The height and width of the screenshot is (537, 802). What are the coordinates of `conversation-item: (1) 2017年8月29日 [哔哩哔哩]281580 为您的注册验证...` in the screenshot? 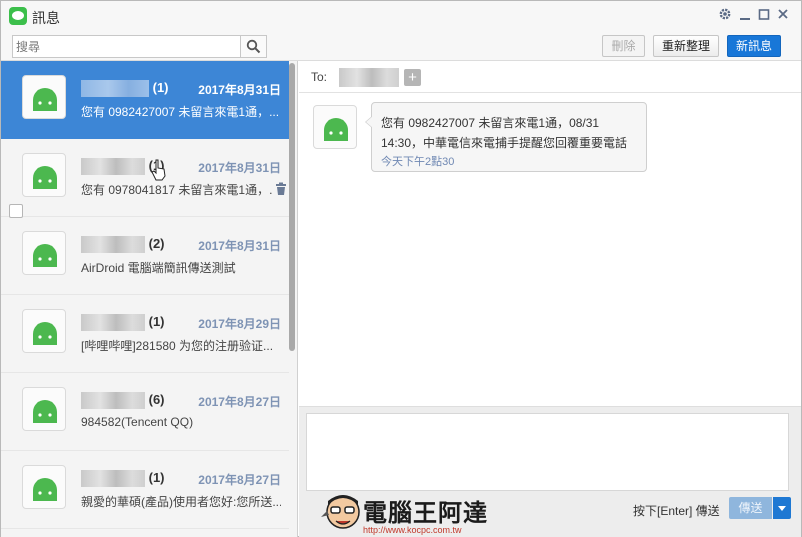 It's located at (145, 334).